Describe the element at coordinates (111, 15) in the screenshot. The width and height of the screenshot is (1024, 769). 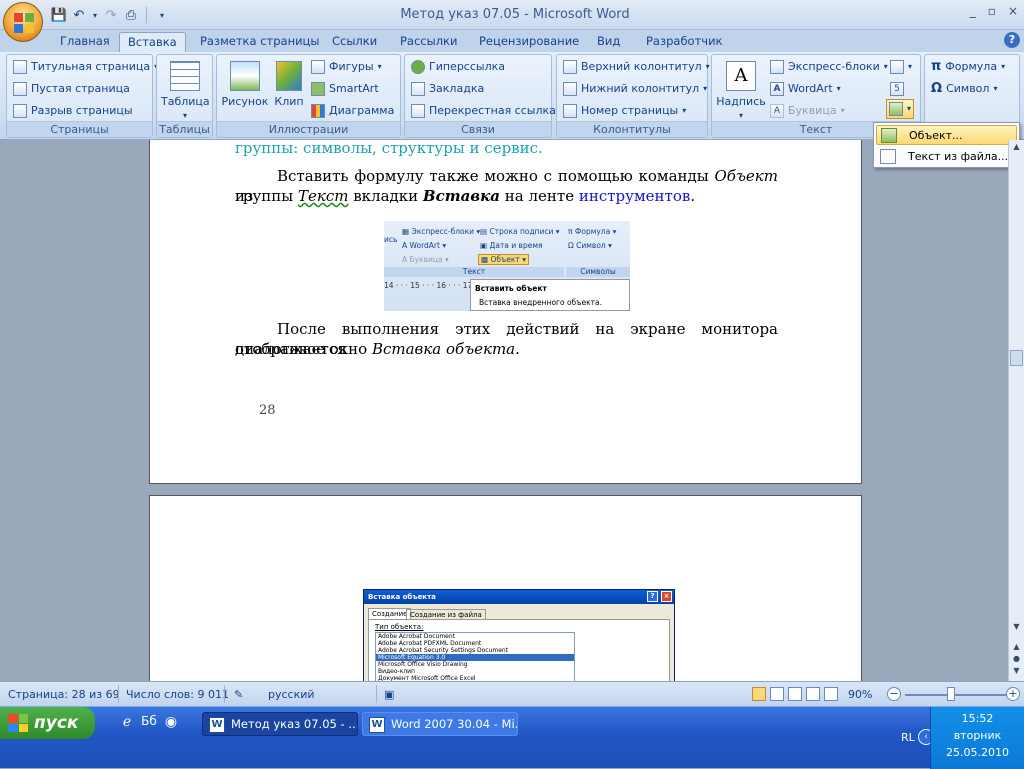
I see `redo-icon: ↷` at that location.